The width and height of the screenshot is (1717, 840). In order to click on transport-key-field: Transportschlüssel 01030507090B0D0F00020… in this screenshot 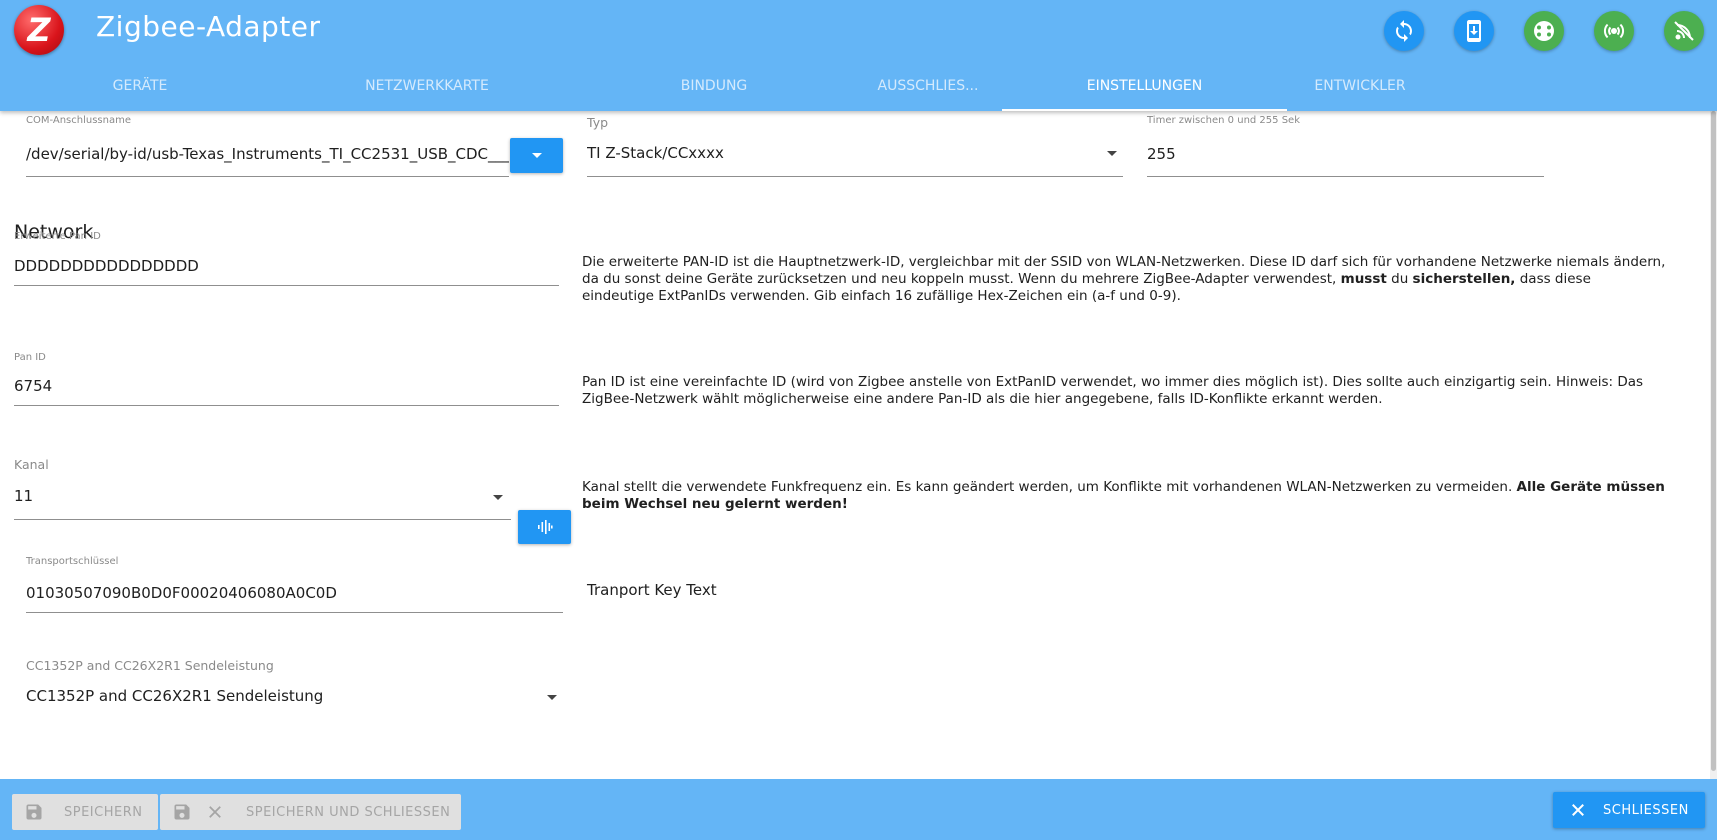, I will do `click(294, 590)`.